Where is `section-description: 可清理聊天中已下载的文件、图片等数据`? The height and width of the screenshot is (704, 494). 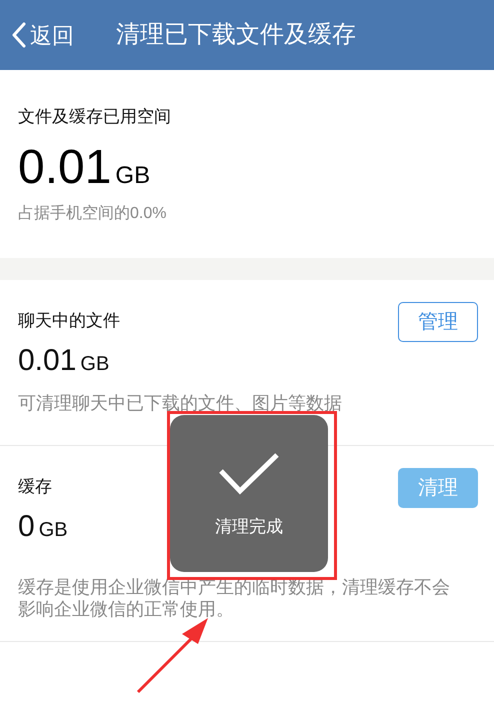
section-description: 可清理聊天中已下载的文件、图片等数据 is located at coordinates (180, 403).